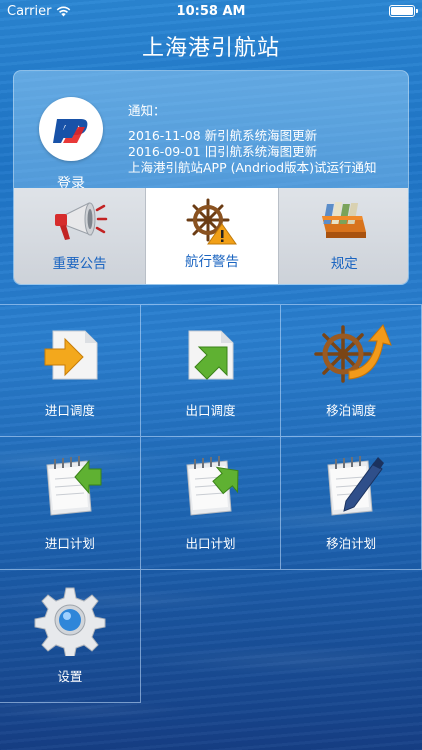 This screenshot has height=750, width=422. I want to click on grid-item-berth-shift-plan: 移泊计划, so click(351, 503).